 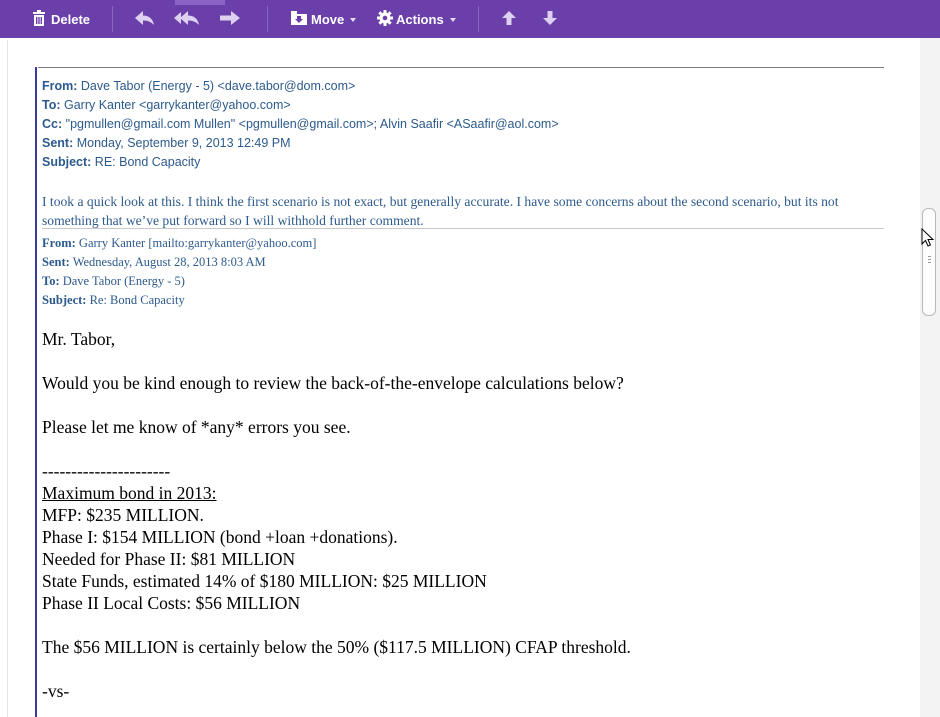 I want to click on reply-all-button, so click(x=187, y=19).